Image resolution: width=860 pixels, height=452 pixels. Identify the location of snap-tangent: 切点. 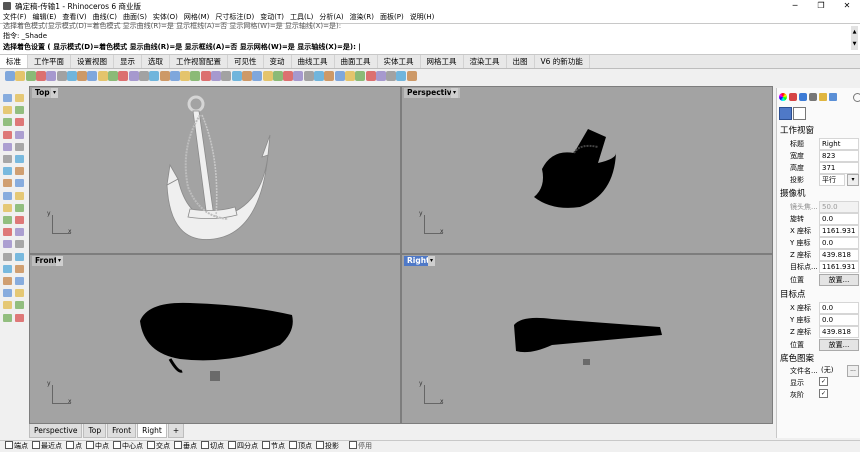
(212, 446).